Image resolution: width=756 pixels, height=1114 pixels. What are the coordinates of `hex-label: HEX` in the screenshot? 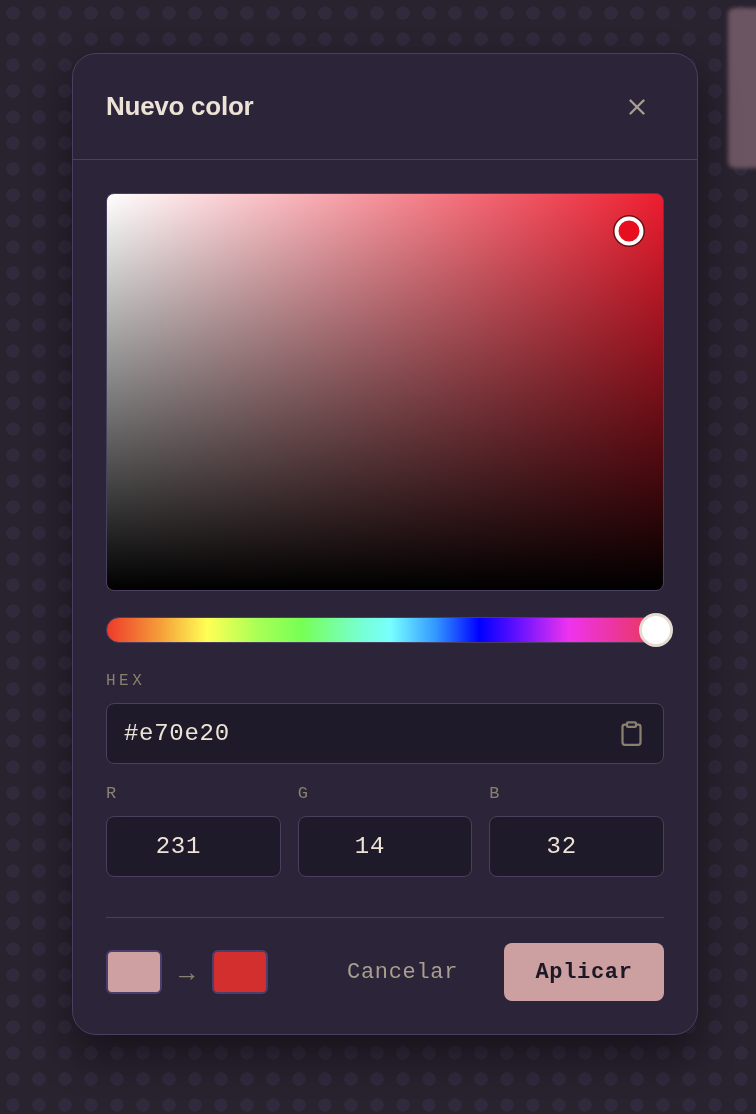 It's located at (126, 681).